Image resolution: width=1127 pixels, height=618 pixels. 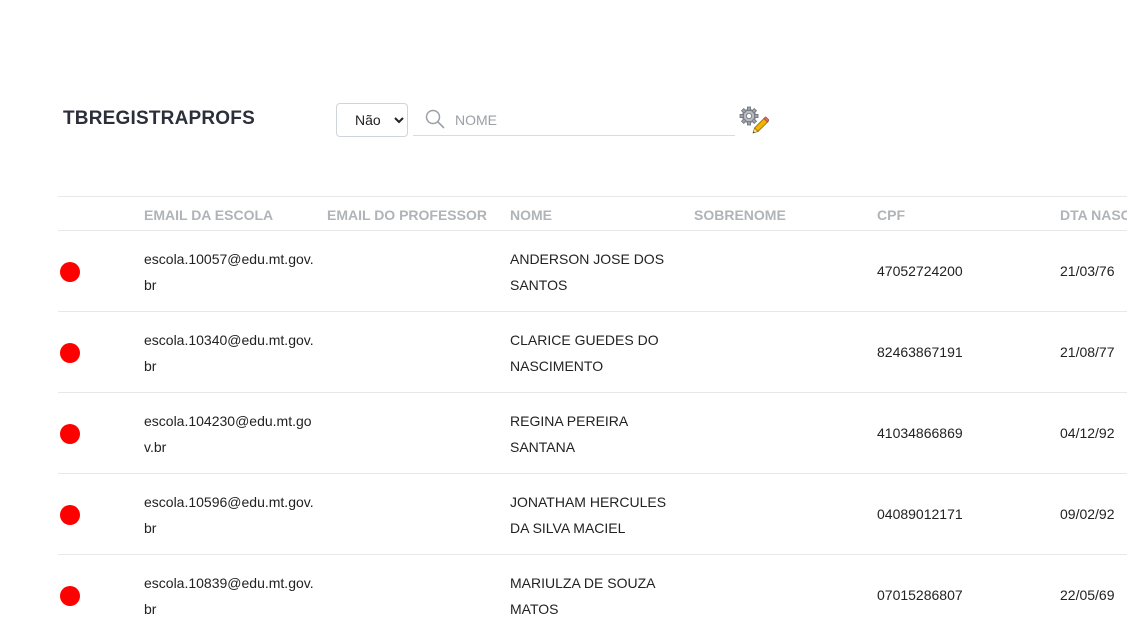 What do you see at coordinates (587, 272) in the screenshot?
I see `cell-nome: ANDERSON JOSE DOS SANTOS` at bounding box center [587, 272].